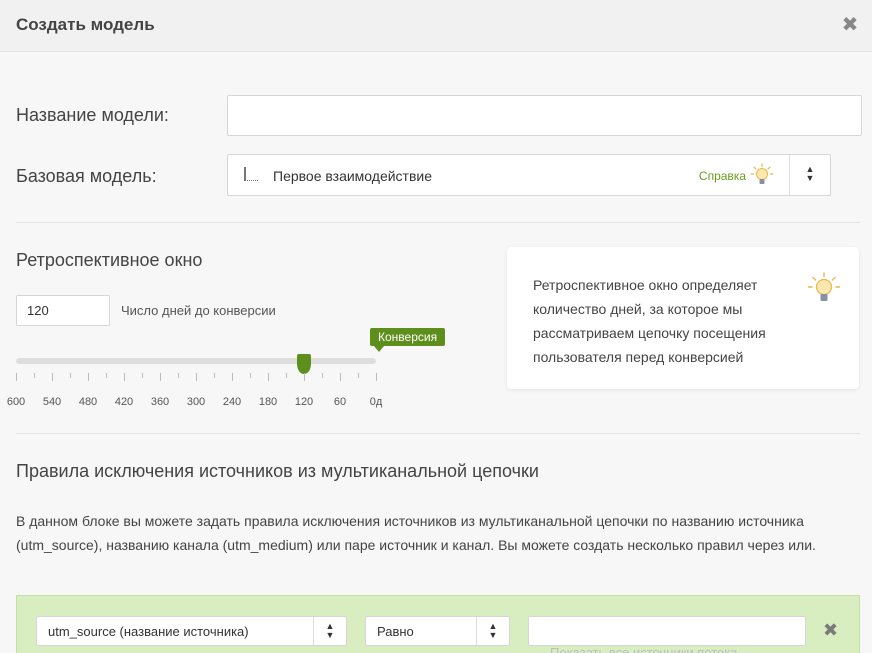 The width and height of the screenshot is (872, 653). What do you see at coordinates (251, 174) in the screenshot?
I see `first-touch-icon` at bounding box center [251, 174].